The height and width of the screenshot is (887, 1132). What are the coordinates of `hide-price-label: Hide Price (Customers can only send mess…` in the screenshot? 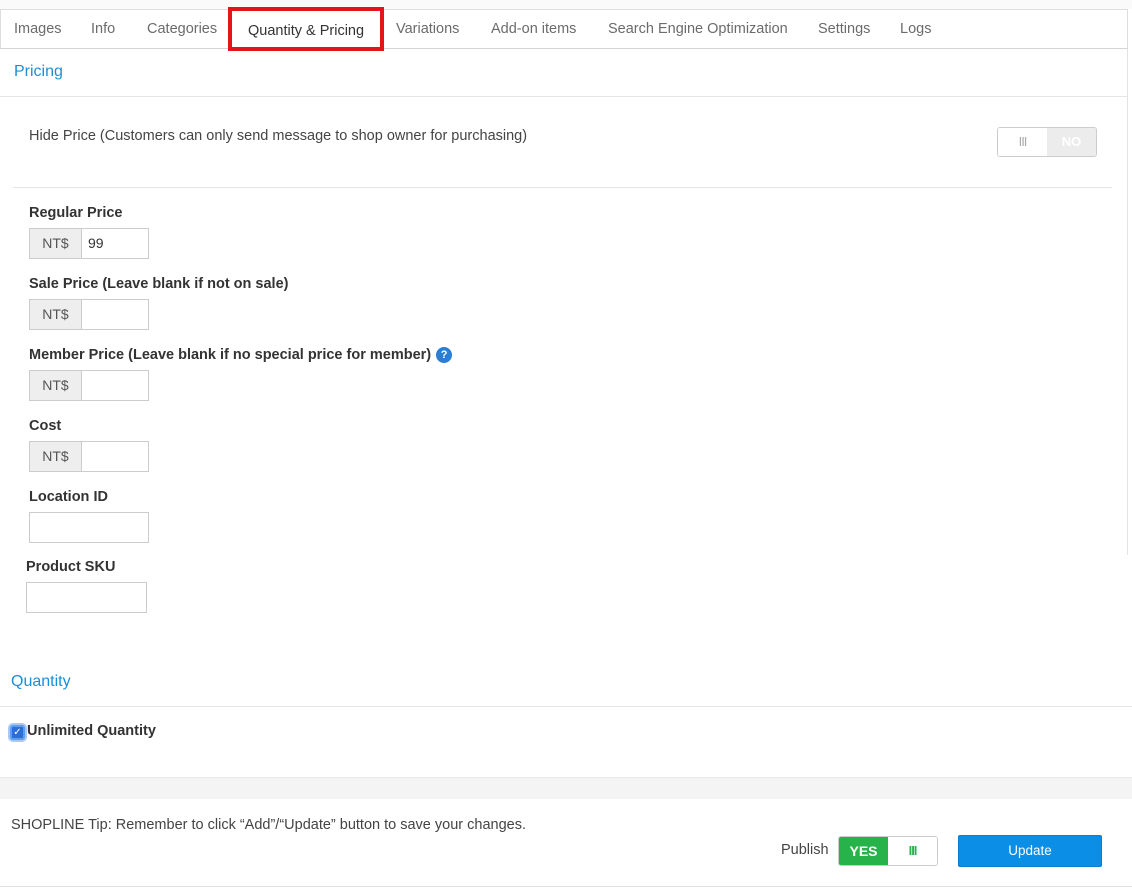 It's located at (278, 136).